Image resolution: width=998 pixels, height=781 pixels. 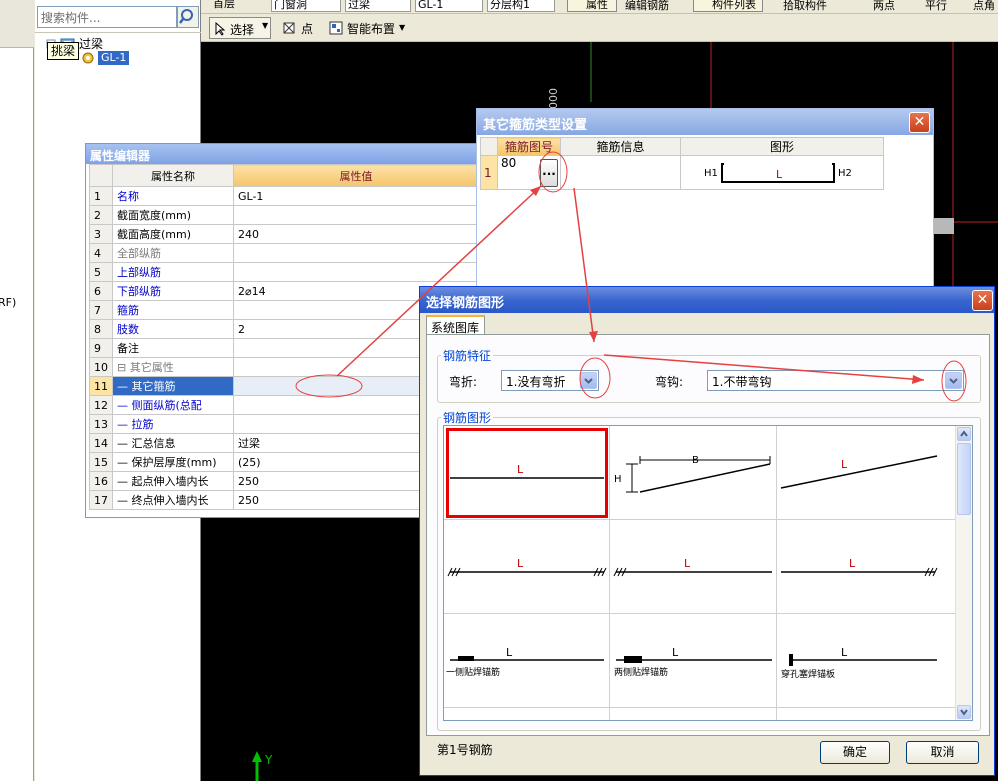 What do you see at coordinates (173, 500) in the screenshot?
I see `property-name: — 终点伸入墙内长` at bounding box center [173, 500].